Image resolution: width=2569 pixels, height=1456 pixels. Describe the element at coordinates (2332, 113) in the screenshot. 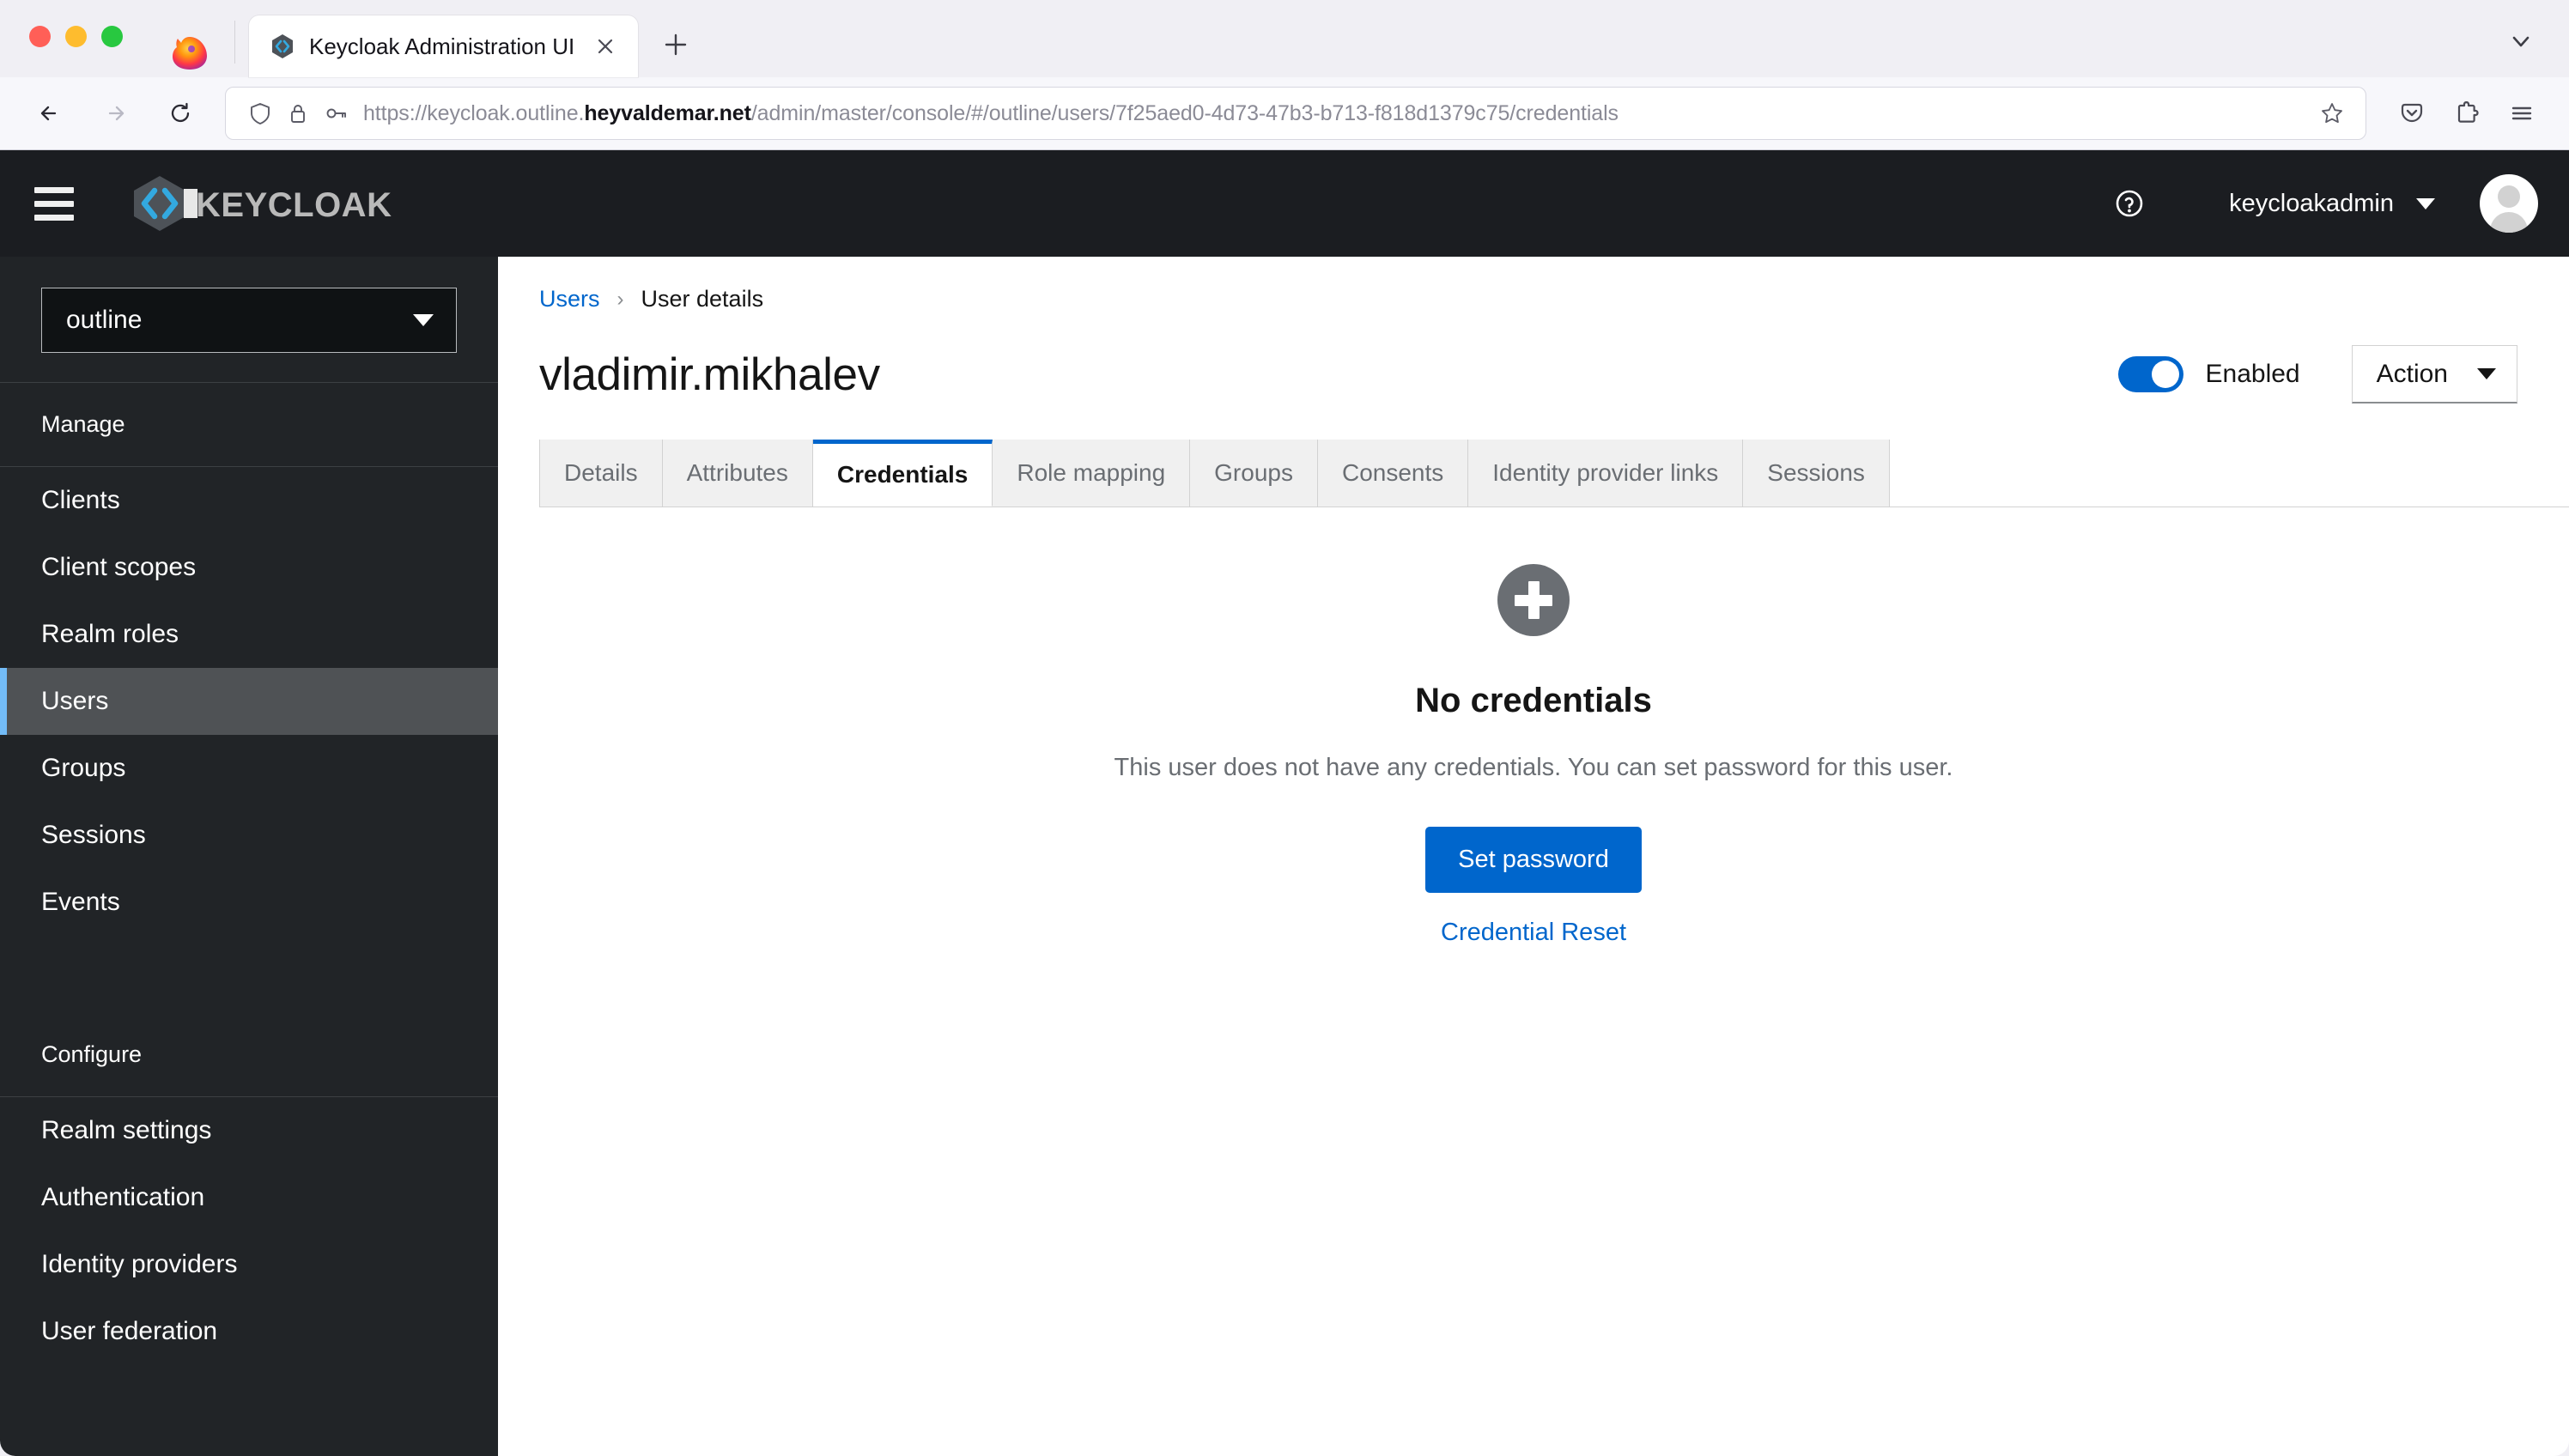

I see `bookmark-star-icon` at that location.